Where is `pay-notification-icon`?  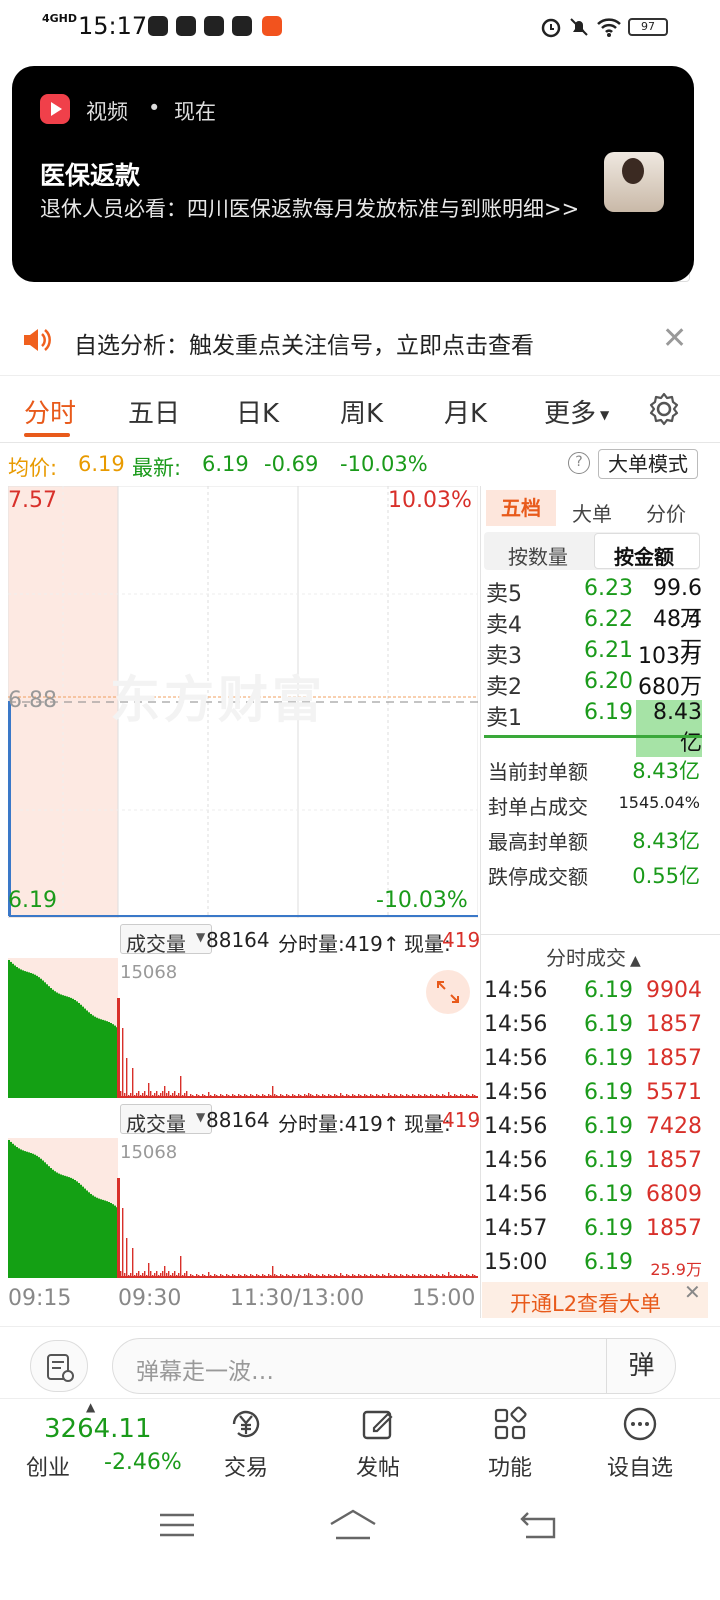 pay-notification-icon is located at coordinates (242, 26).